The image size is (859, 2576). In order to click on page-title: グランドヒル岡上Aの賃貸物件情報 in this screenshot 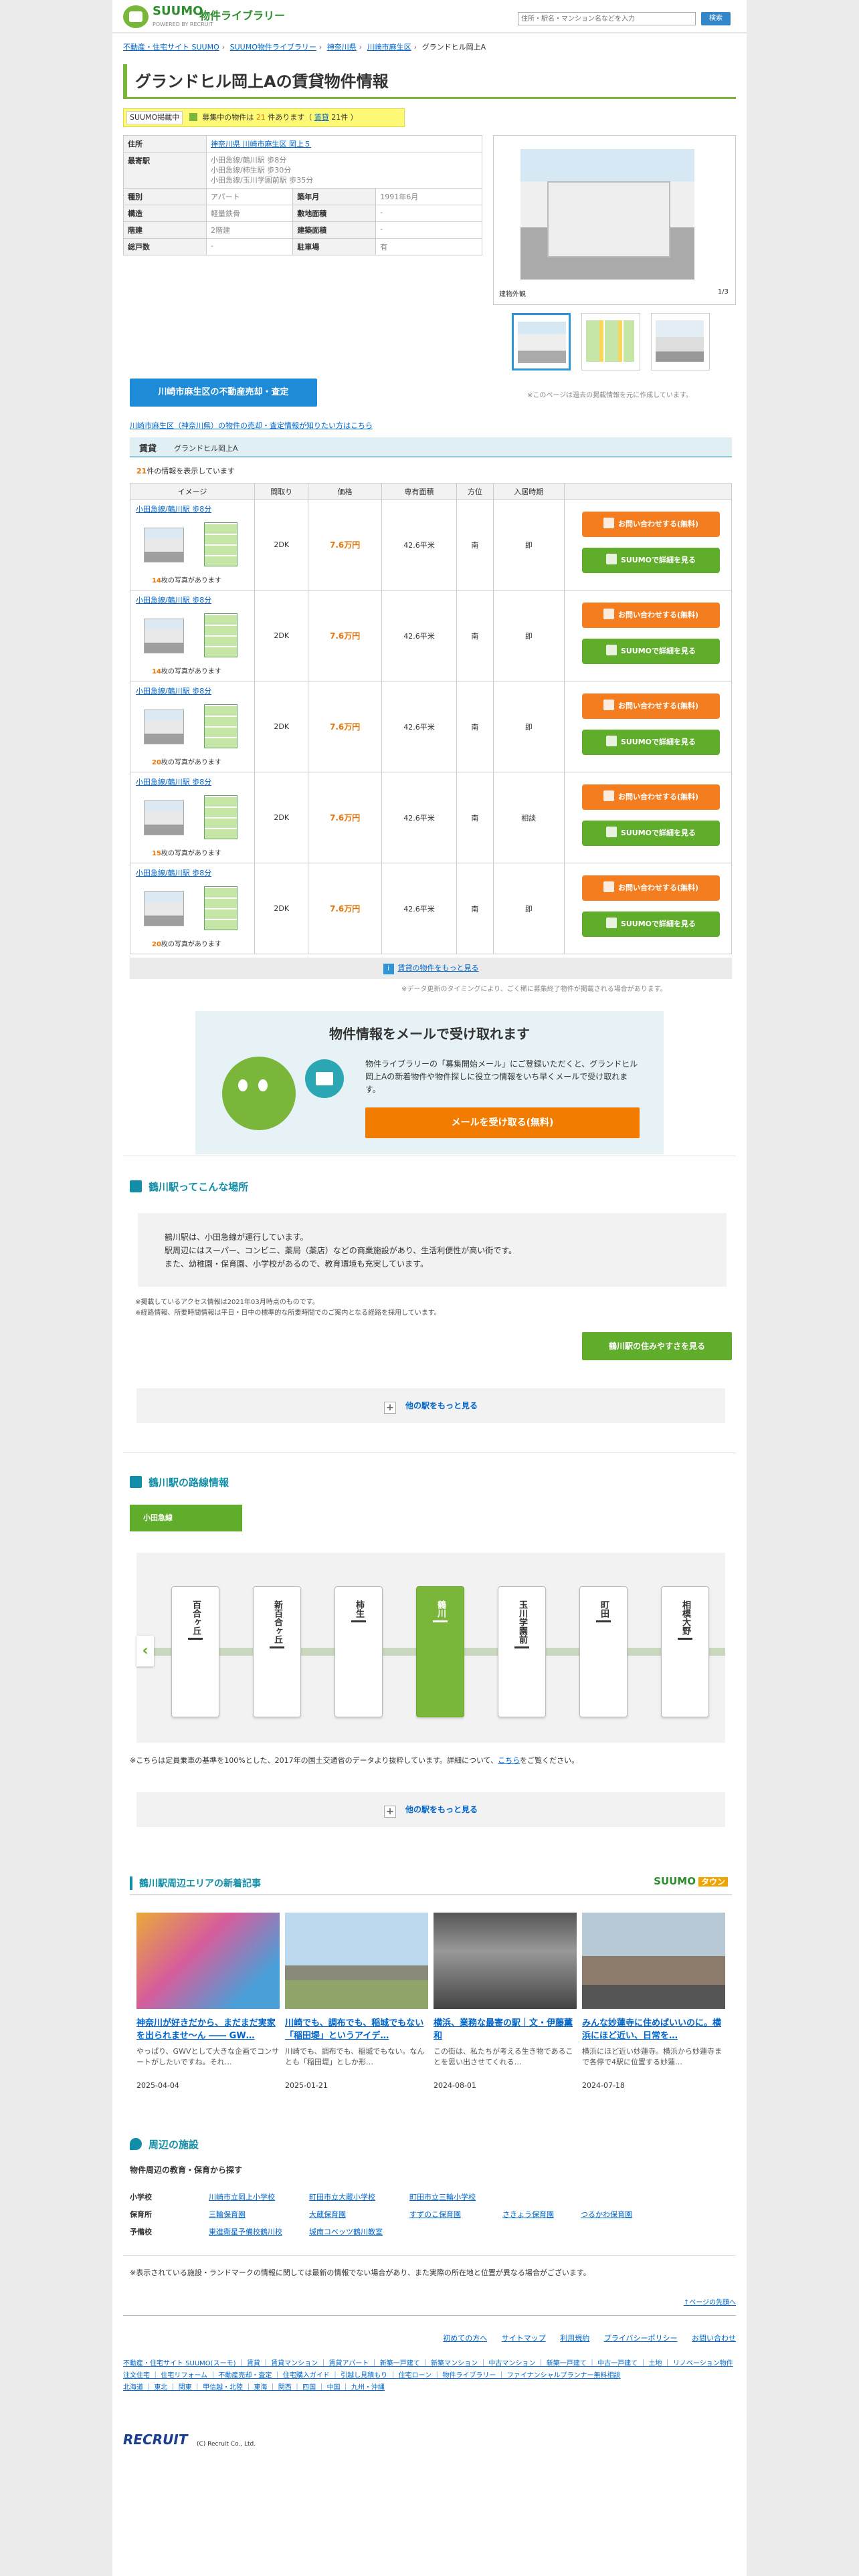, I will do `click(429, 81)`.